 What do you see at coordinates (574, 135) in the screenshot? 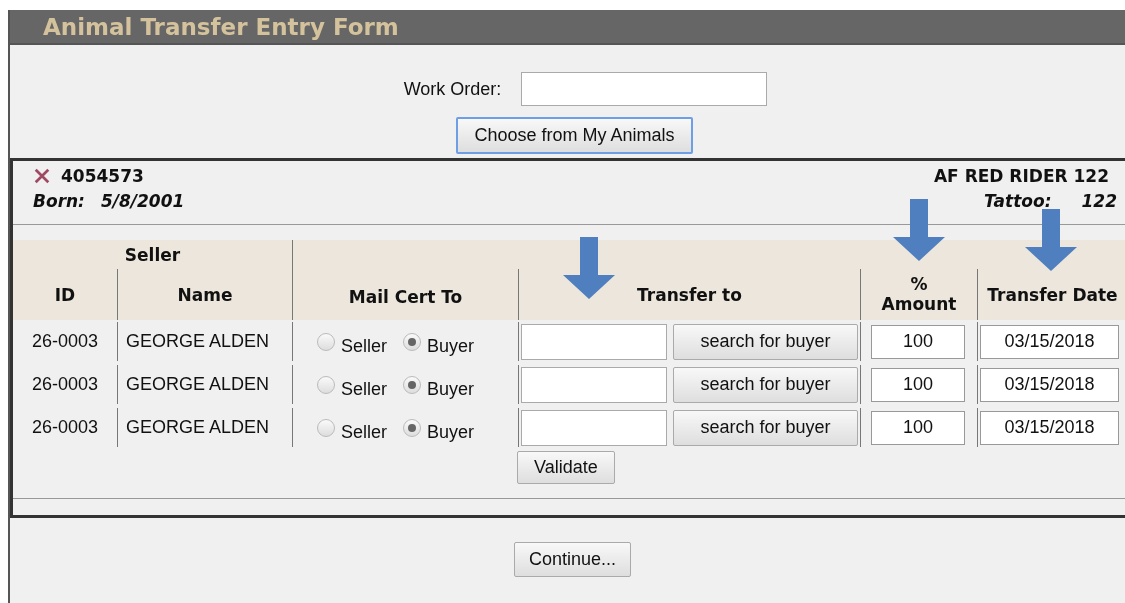
I see `choose-animals-button: Choose from My Animals` at bounding box center [574, 135].